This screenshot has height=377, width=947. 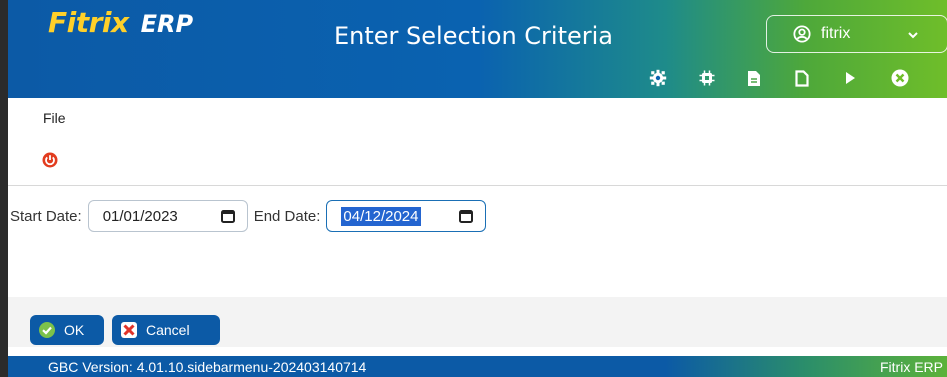 What do you see at coordinates (54, 118) in the screenshot?
I see `menu-file: File` at bounding box center [54, 118].